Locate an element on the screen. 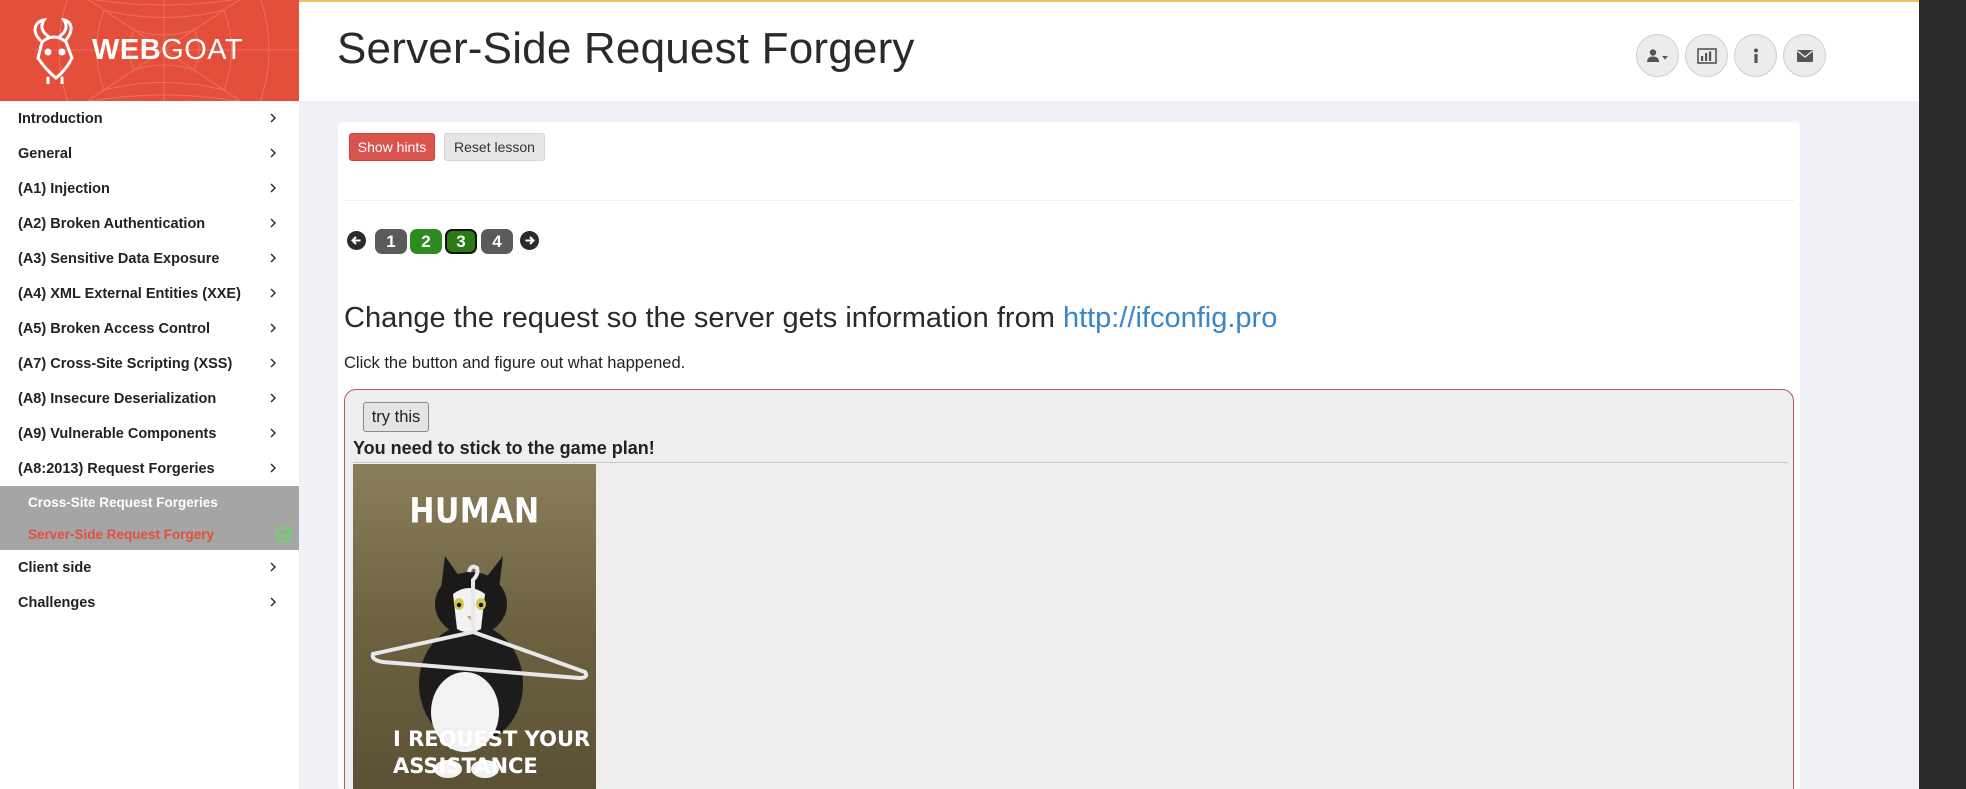  completed-check-icon is located at coordinates (284, 534).